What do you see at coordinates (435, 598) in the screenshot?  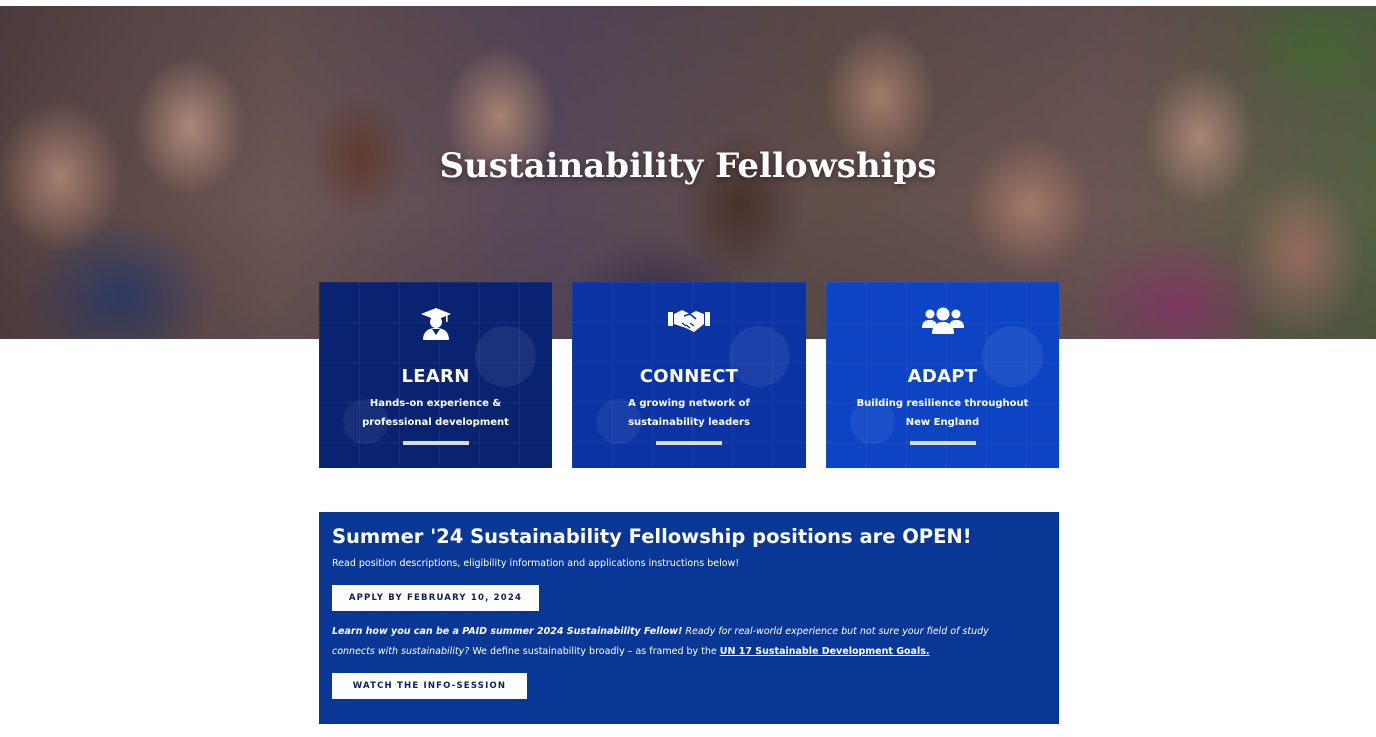 I see `apply-button: APPLY BY FEBRUARY 10, 2024` at bounding box center [435, 598].